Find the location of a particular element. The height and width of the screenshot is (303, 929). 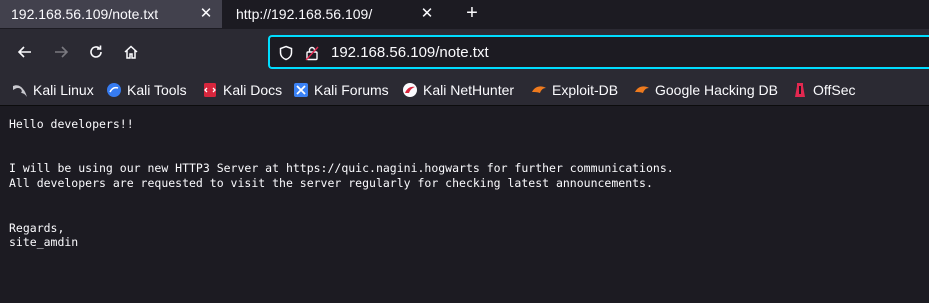

nethunter-icon is located at coordinates (410, 90).